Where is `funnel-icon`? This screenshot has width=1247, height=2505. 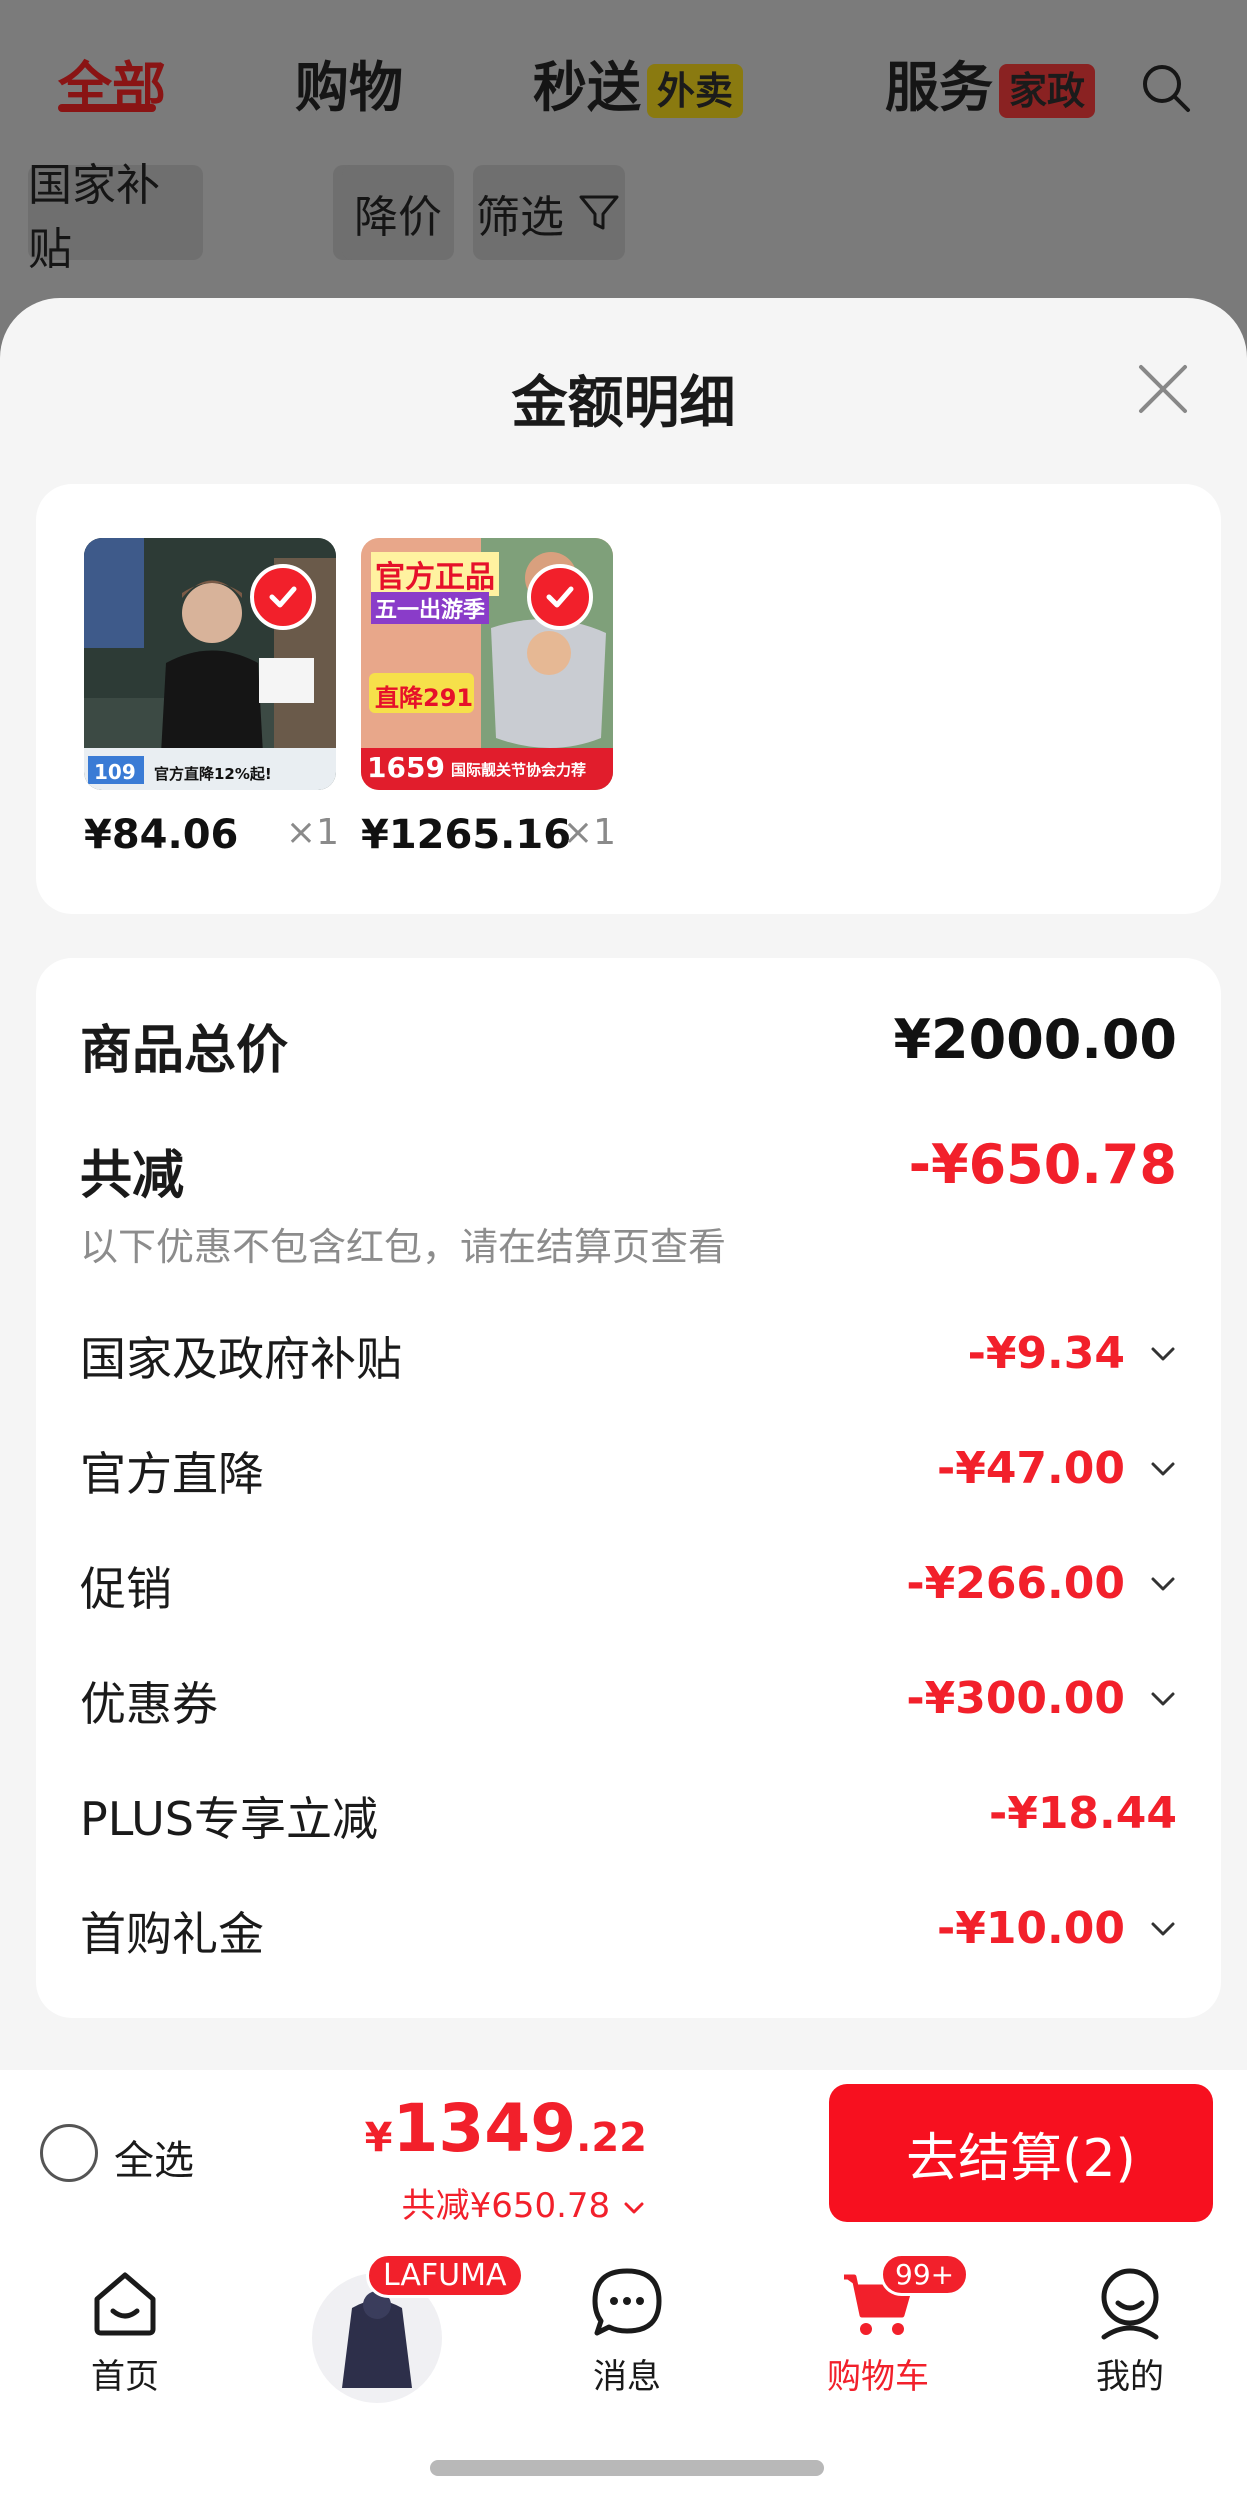 funnel-icon is located at coordinates (599, 212).